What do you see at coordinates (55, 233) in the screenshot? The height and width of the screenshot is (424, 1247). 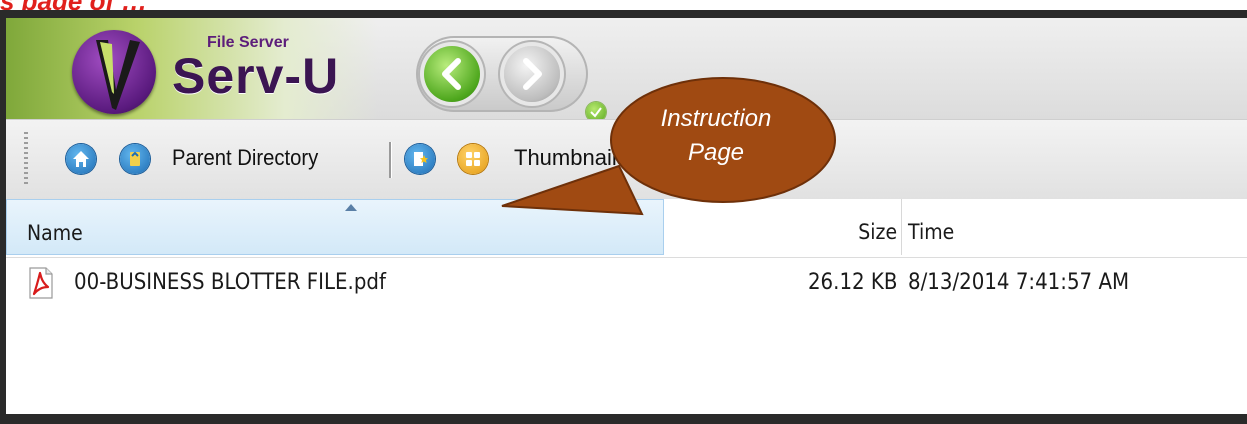 I see `column-name-label: Name` at bounding box center [55, 233].